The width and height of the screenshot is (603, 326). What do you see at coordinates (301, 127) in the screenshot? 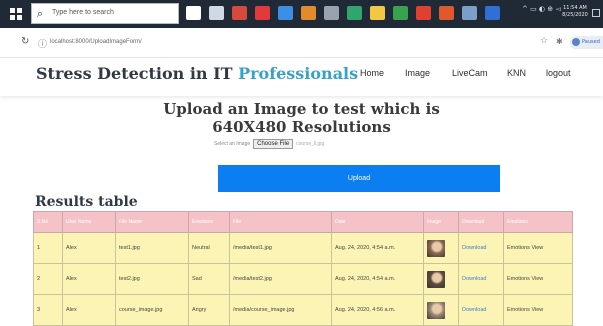
I see `upload-title-line2: 640X480 Resolutions` at bounding box center [301, 127].